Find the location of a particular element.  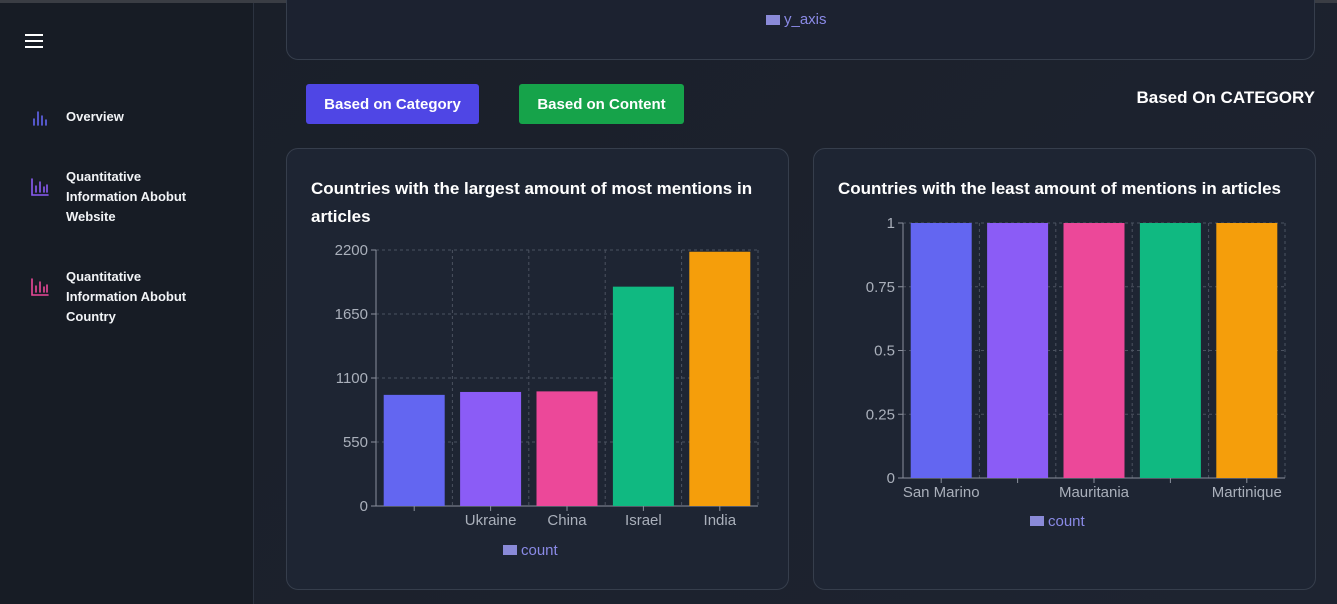

sidebar-item-country: Quantitative Information Abobut Country is located at coordinates (118, 297).